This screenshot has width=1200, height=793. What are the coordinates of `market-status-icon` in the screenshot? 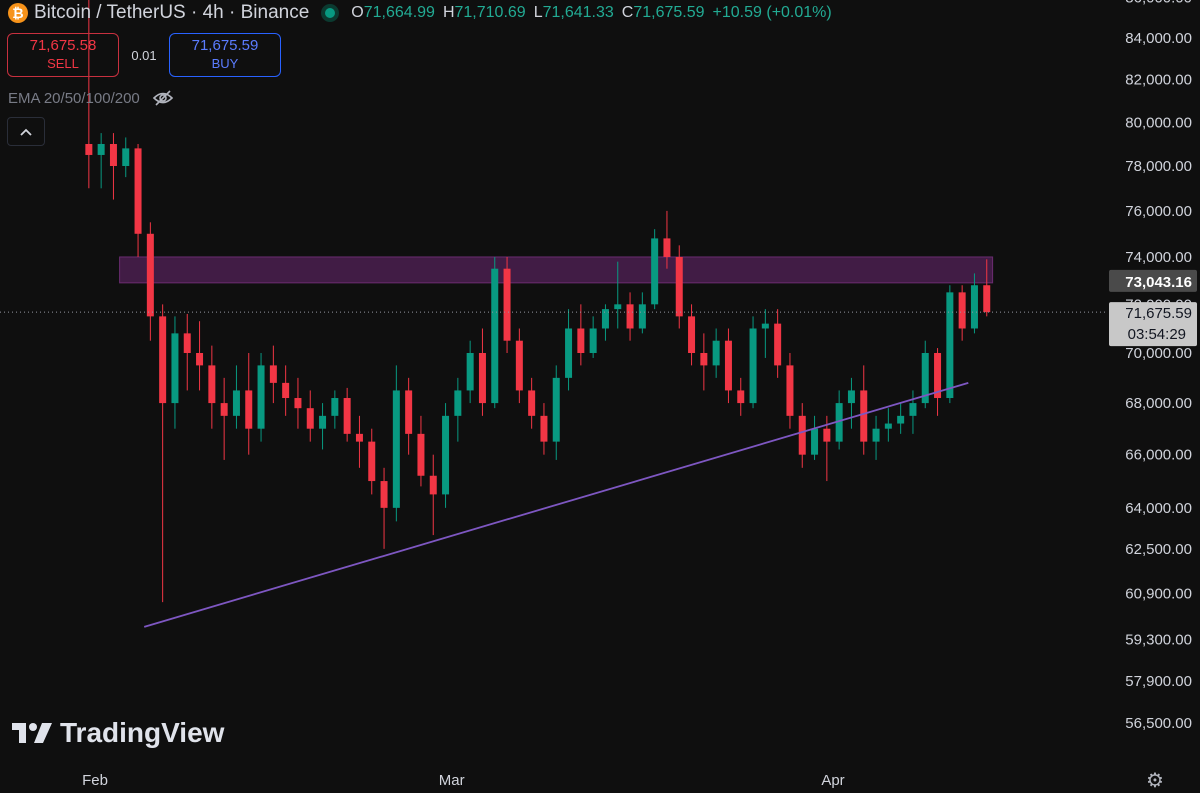 It's located at (330, 13).